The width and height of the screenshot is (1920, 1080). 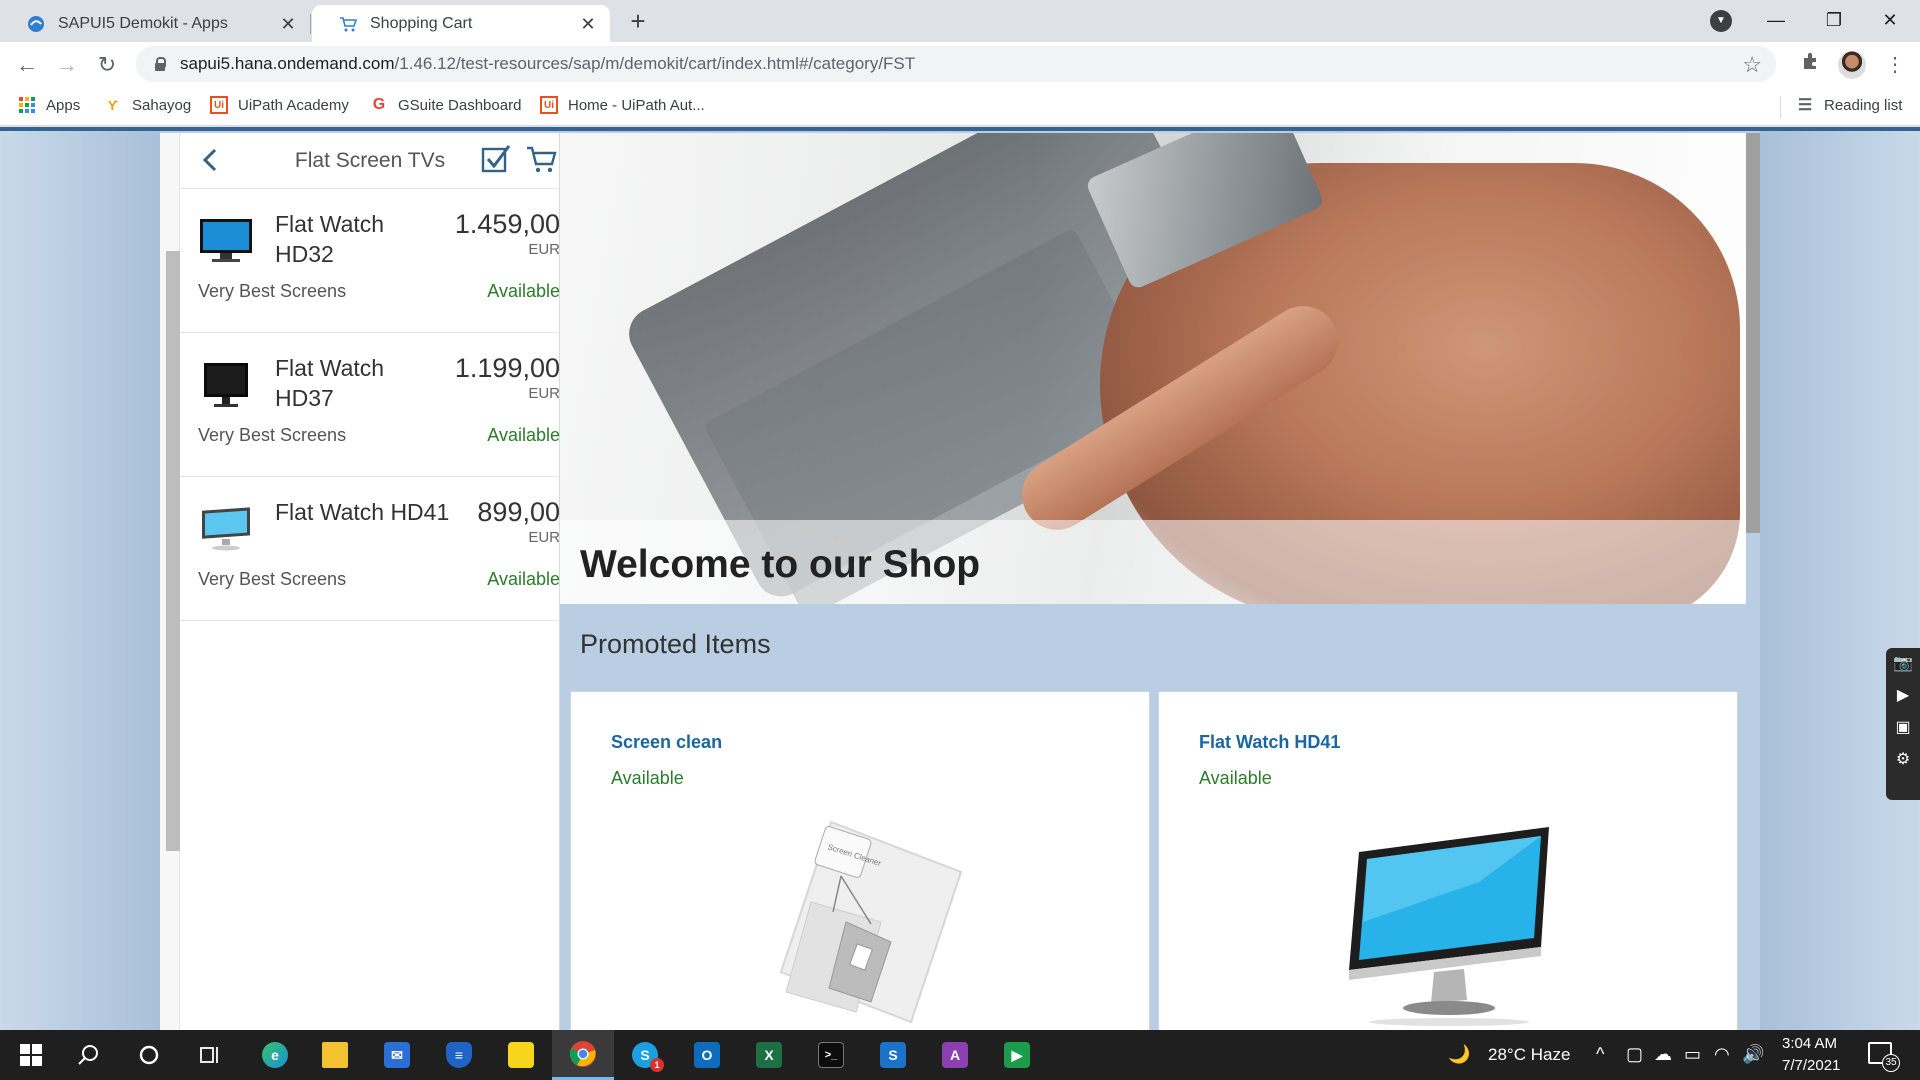 What do you see at coordinates (675, 644) in the screenshot?
I see `promoted-items-header: Promoted Items` at bounding box center [675, 644].